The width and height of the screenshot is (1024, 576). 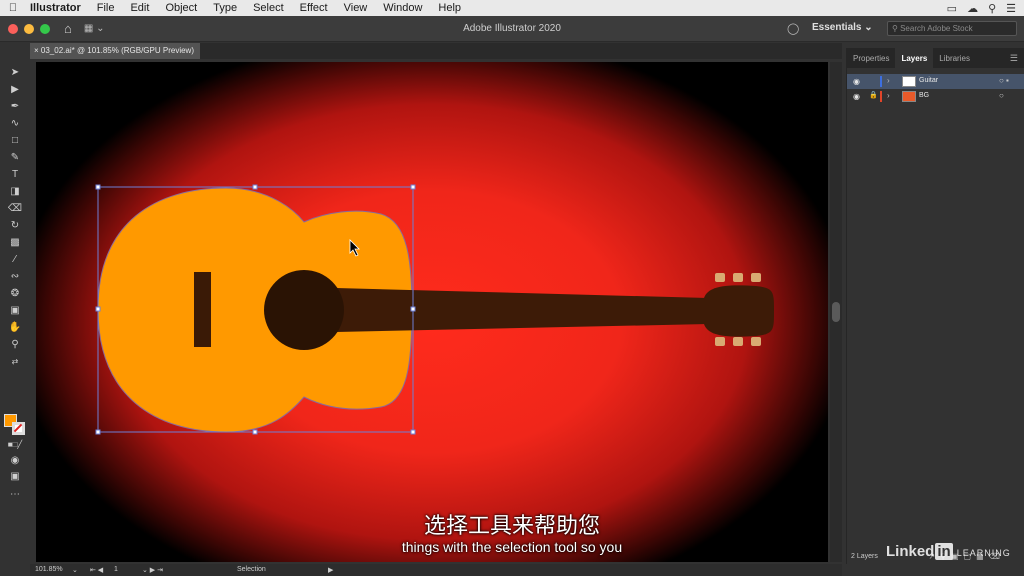 What do you see at coordinates (522, 310) in the screenshot?
I see `guitar-neck` at bounding box center [522, 310].